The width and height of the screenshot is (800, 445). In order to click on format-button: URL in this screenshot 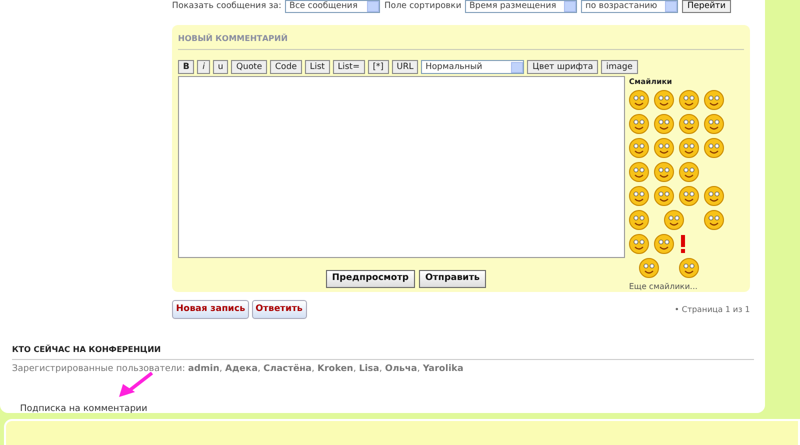, I will do `click(405, 67)`.